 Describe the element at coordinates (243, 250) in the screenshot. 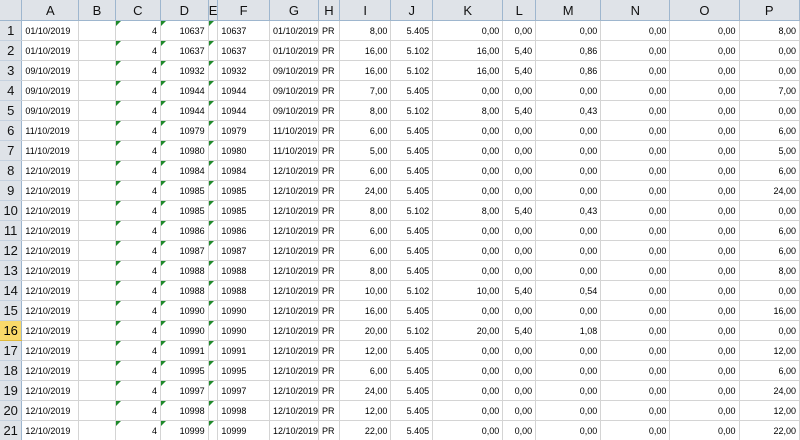

I see `cell-number-text: 10987` at that location.